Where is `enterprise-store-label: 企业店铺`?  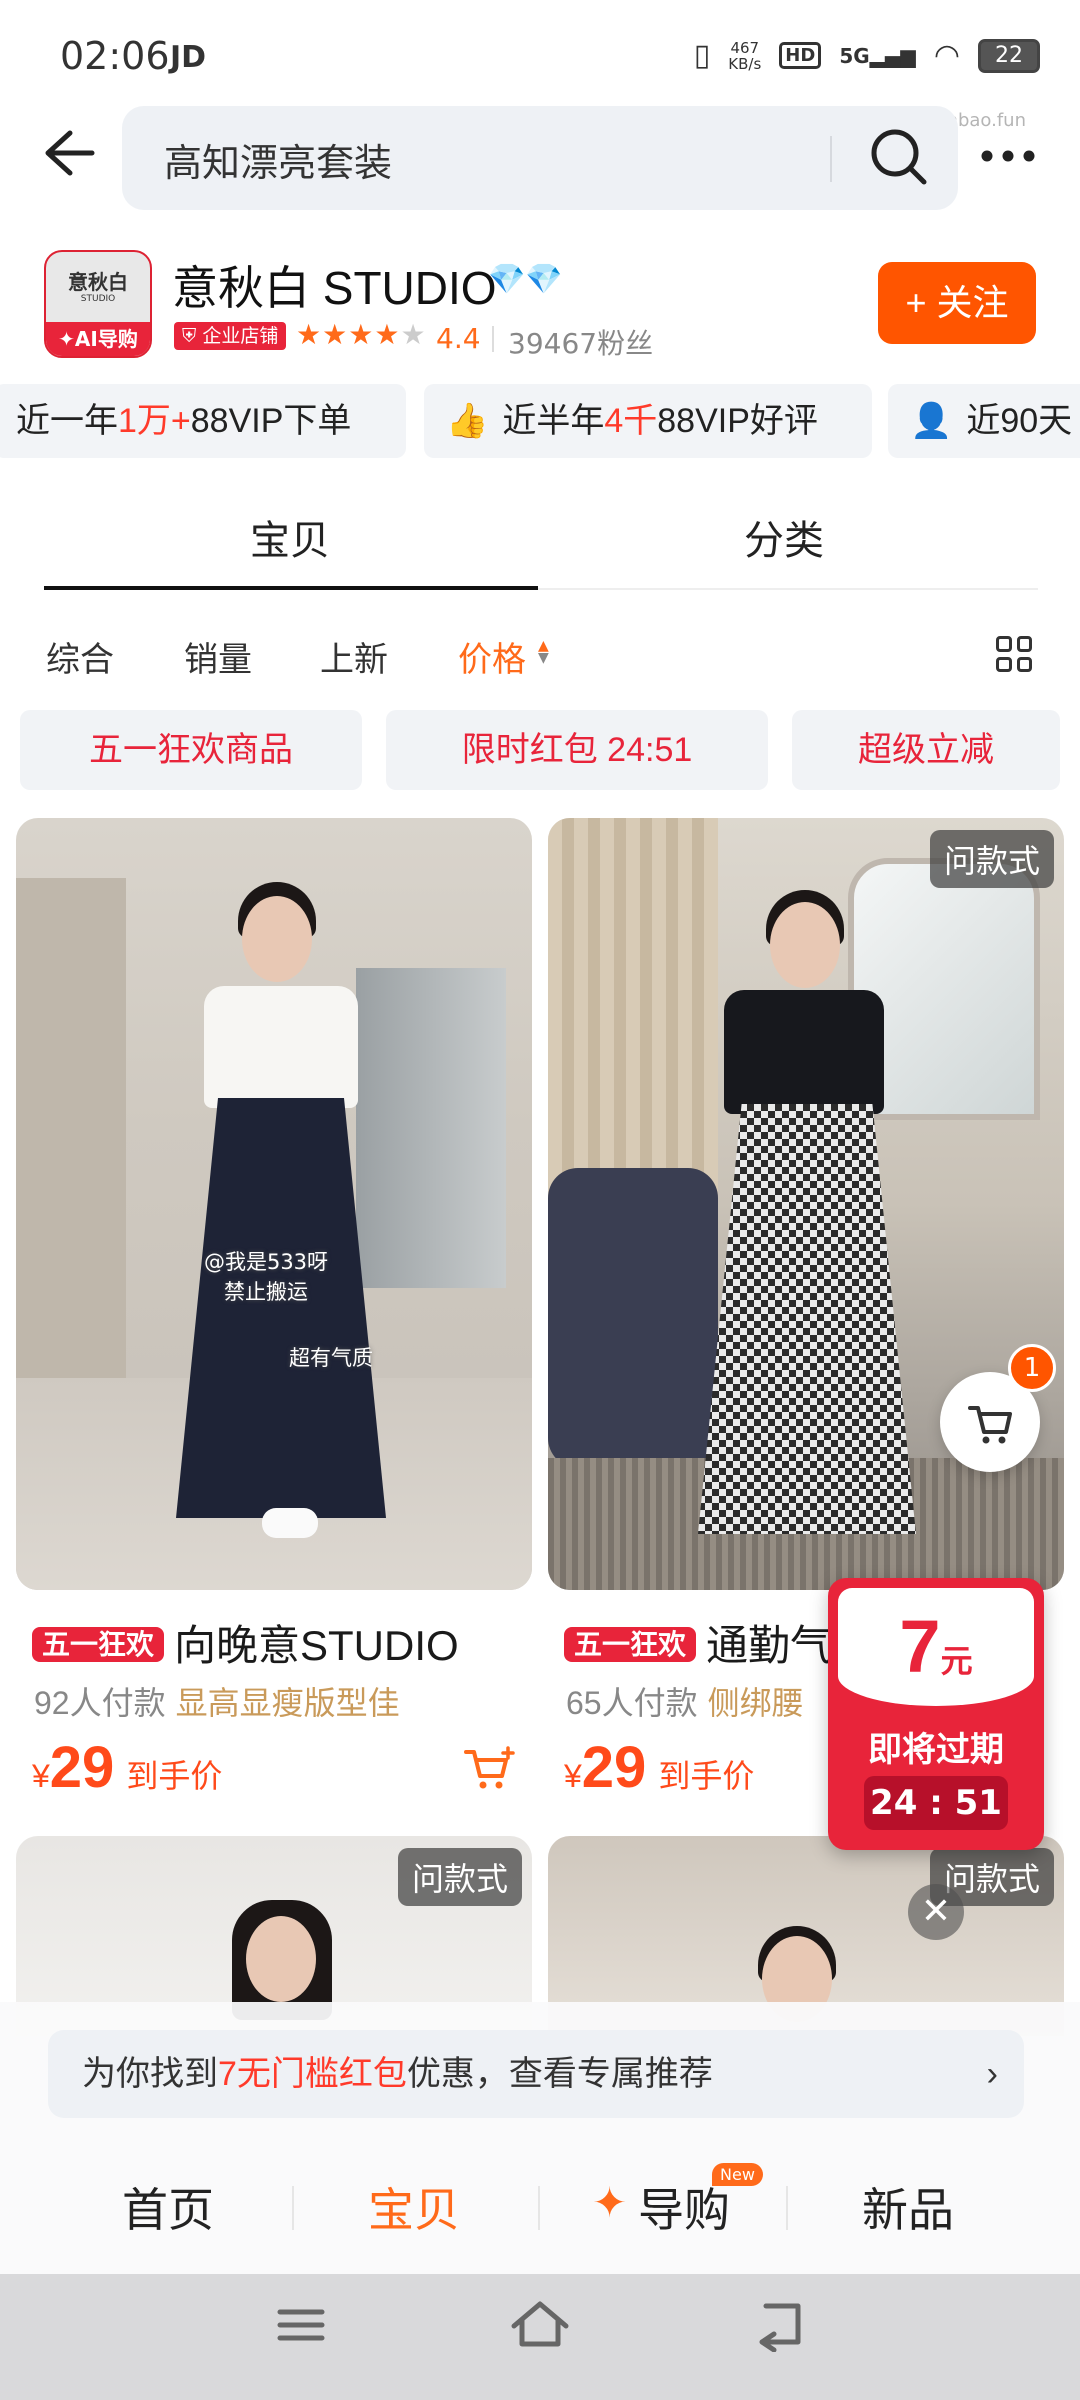 enterprise-store-label: 企业店铺 is located at coordinates (240, 336).